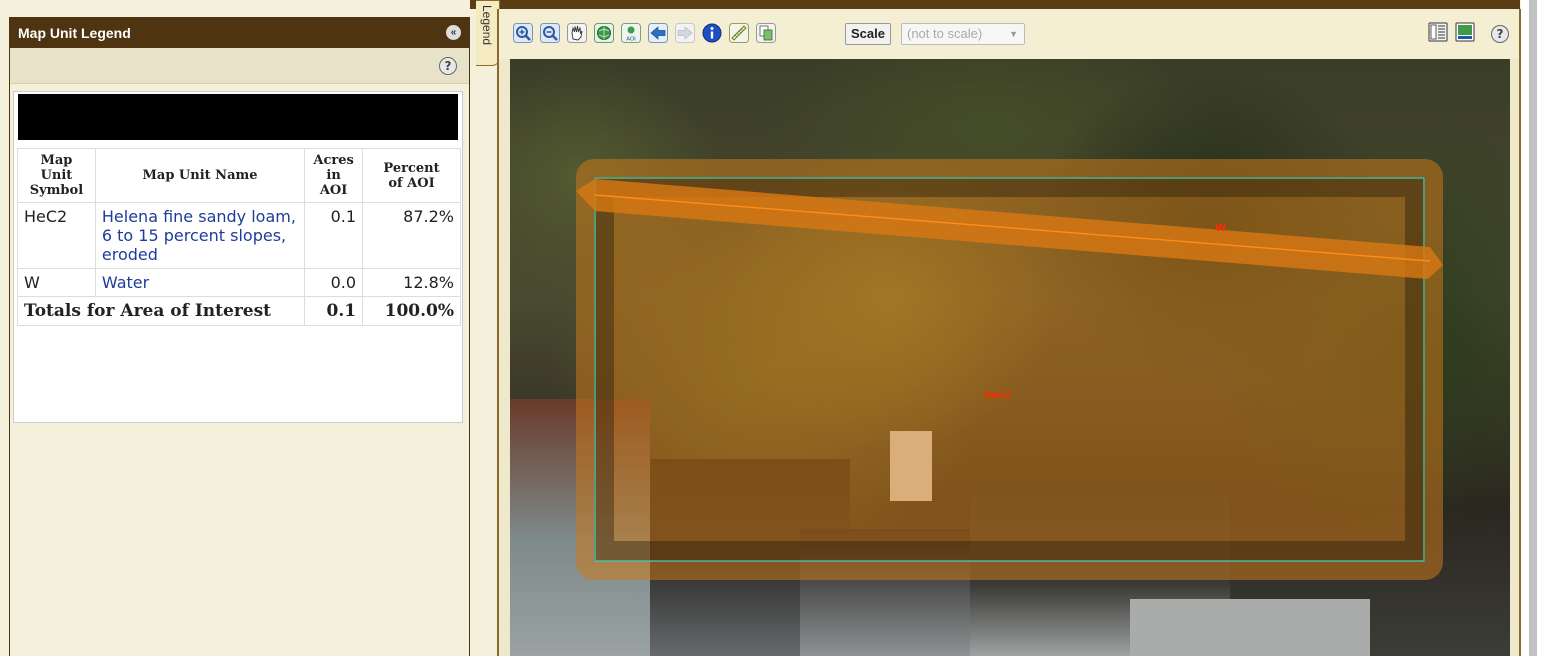 The height and width of the screenshot is (656, 1544). What do you see at coordinates (868, 34) in the screenshot?
I see `scale-button: Scale` at bounding box center [868, 34].